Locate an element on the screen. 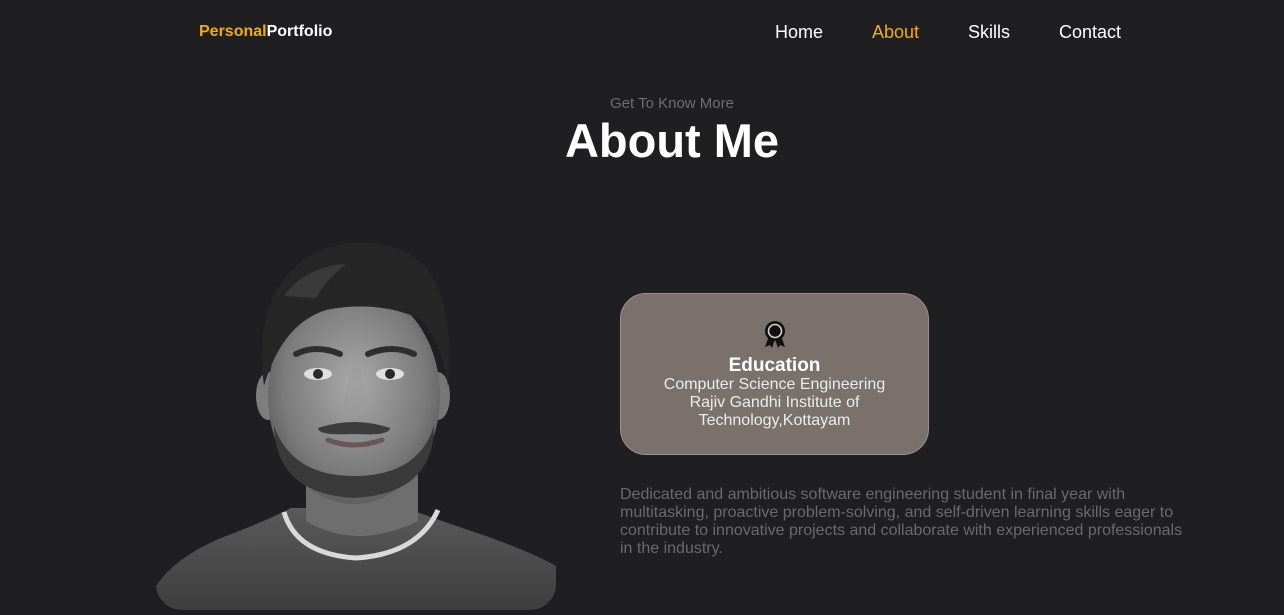  section-eyebrow: Get To Know More is located at coordinates (672, 103).